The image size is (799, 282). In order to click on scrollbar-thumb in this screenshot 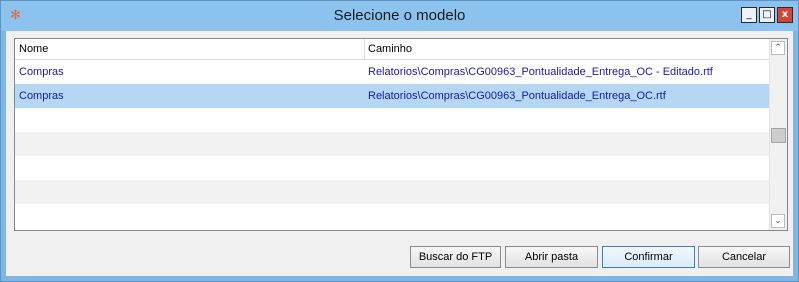, I will do `click(778, 135)`.